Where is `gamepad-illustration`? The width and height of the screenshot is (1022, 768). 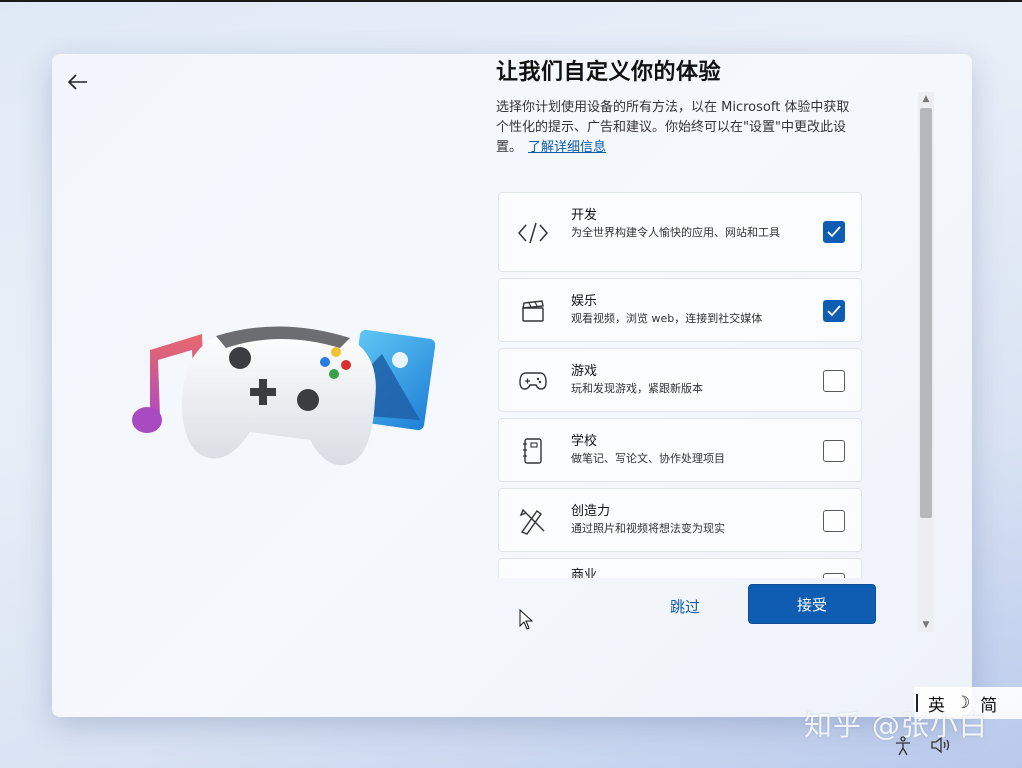 gamepad-illustration is located at coordinates (278, 396).